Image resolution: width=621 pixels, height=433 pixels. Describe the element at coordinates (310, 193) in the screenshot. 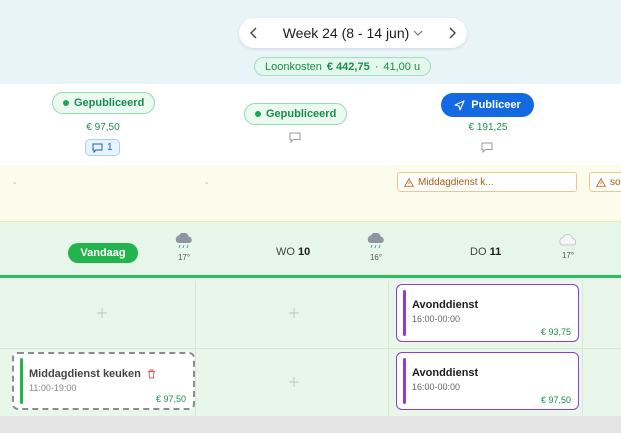

I see `warnings-row: - - Middagdienst k... so` at that location.